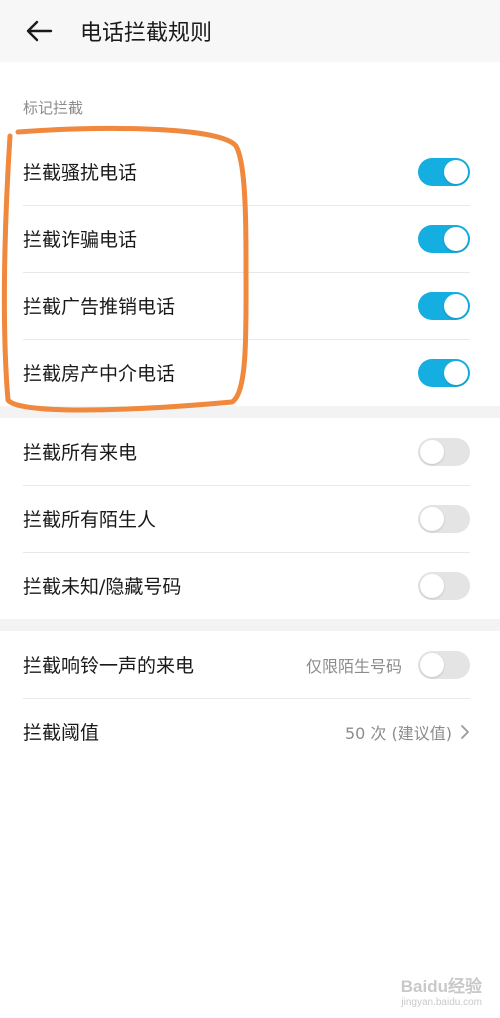 Image resolution: width=500 pixels, height=1018 pixels. Describe the element at coordinates (80, 173) in the screenshot. I see `row-label: 拦截骚扰电话` at that location.